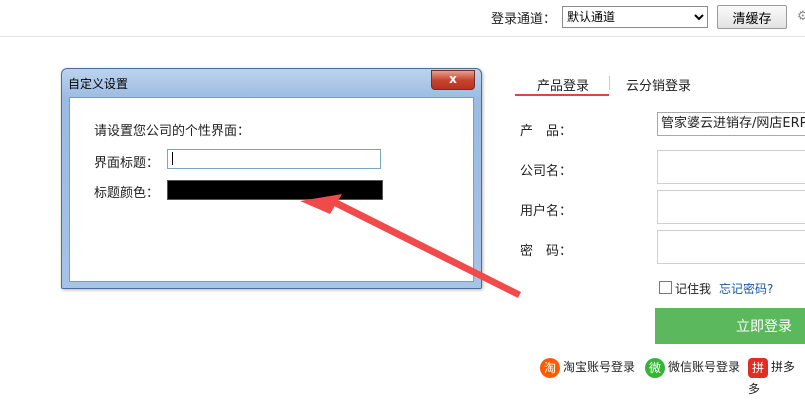  Describe the element at coordinates (426, 248) in the screenshot. I see `arrow-shaft` at that location.